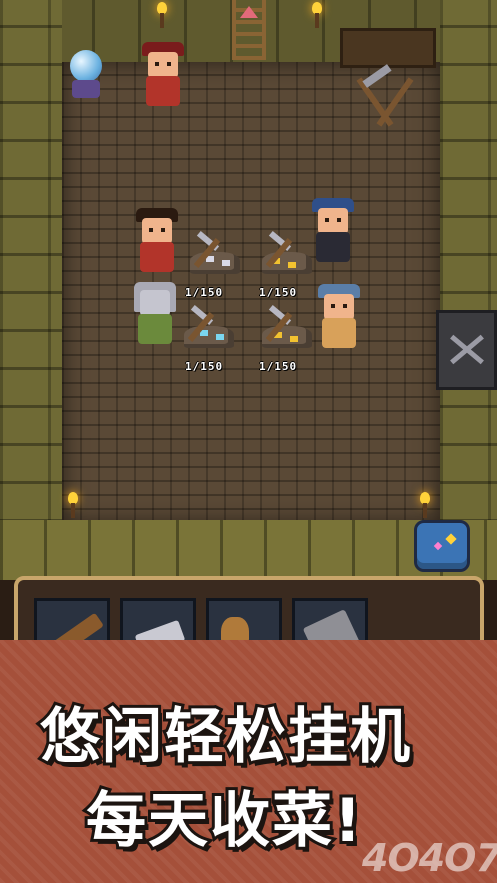  What do you see at coordinates (156, 312) in the screenshot?
I see `miner-hero-knight` at bounding box center [156, 312].